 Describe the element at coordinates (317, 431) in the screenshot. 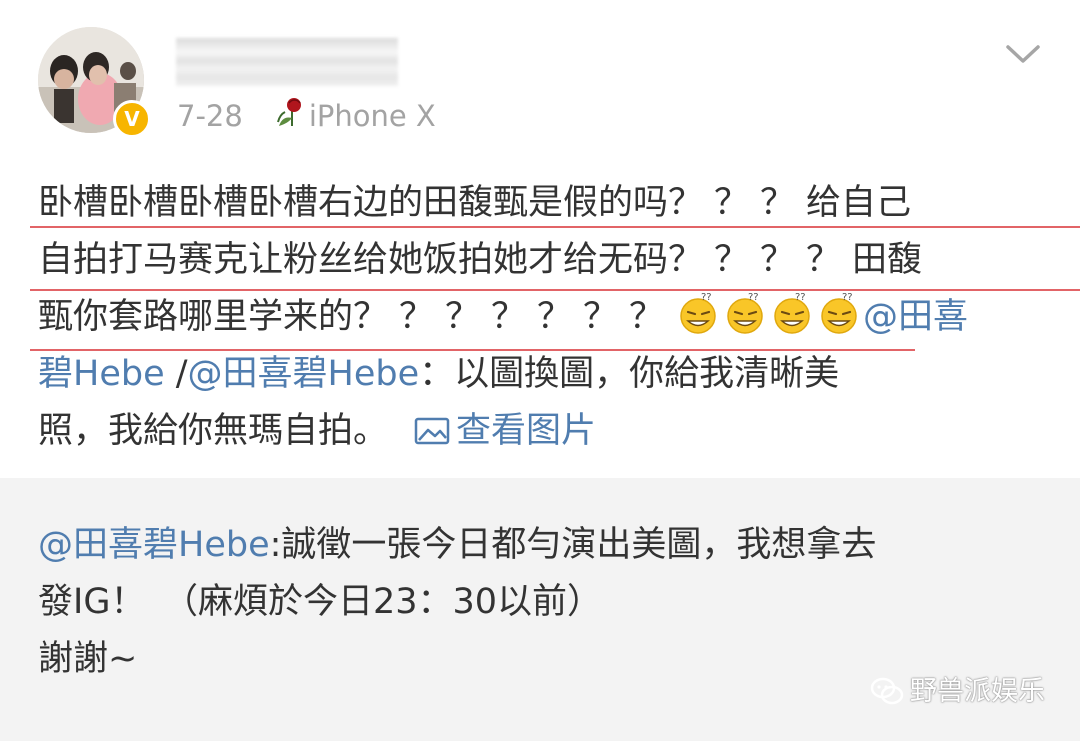

I see `post-line-5: 照，我給你無瑪自拍。 查看图片` at that location.